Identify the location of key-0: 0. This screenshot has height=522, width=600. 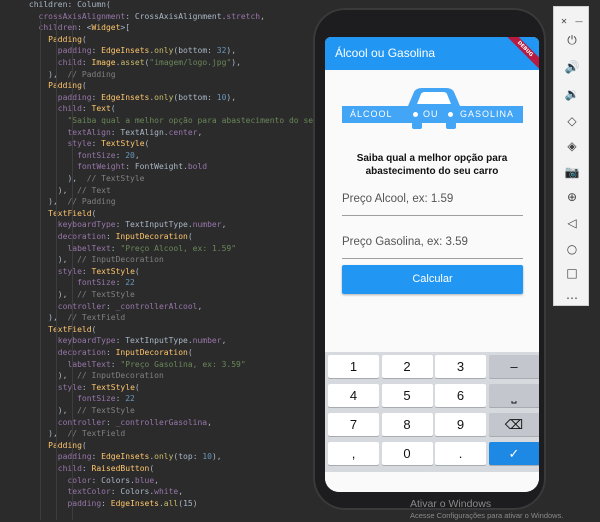
(407, 453).